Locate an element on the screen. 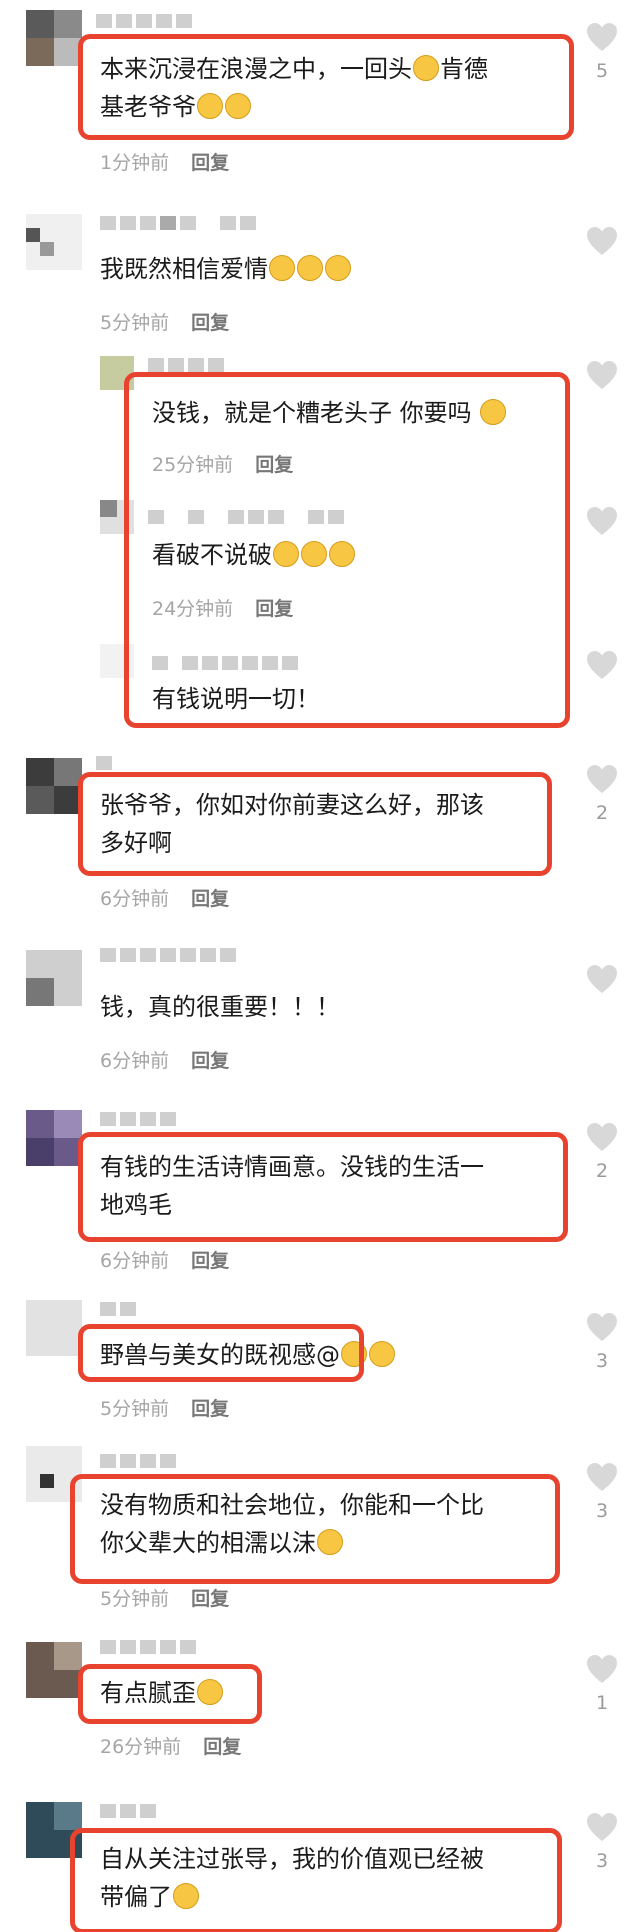  comment-time: 25分钟前 is located at coordinates (193, 465).